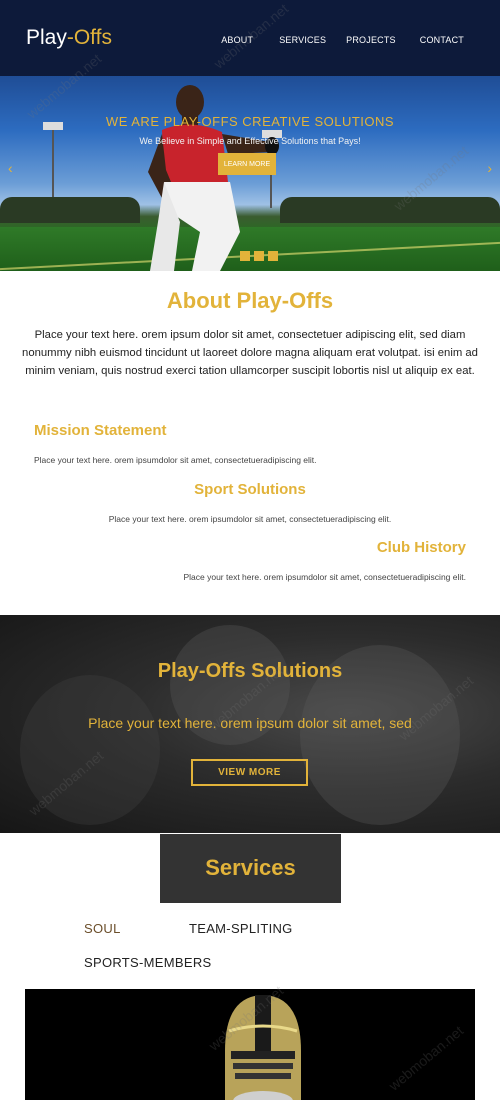  I want to click on learn-more-button: LEARN MORE, so click(247, 164).